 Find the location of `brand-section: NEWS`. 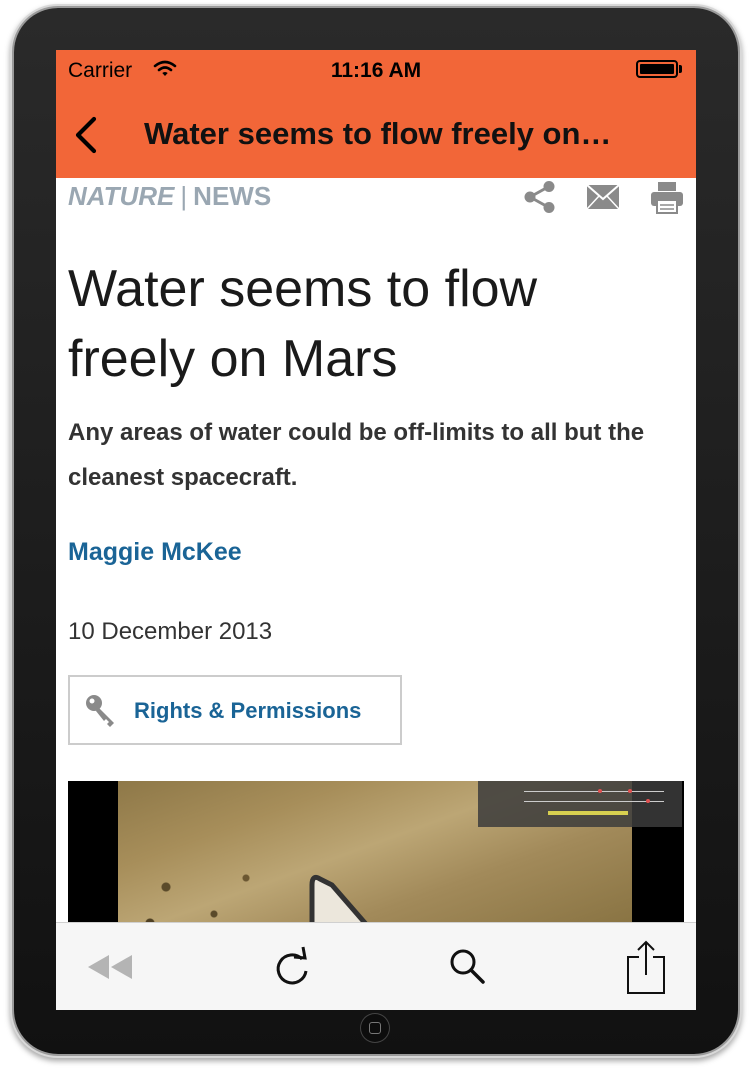

brand-section: NEWS is located at coordinates (232, 196).